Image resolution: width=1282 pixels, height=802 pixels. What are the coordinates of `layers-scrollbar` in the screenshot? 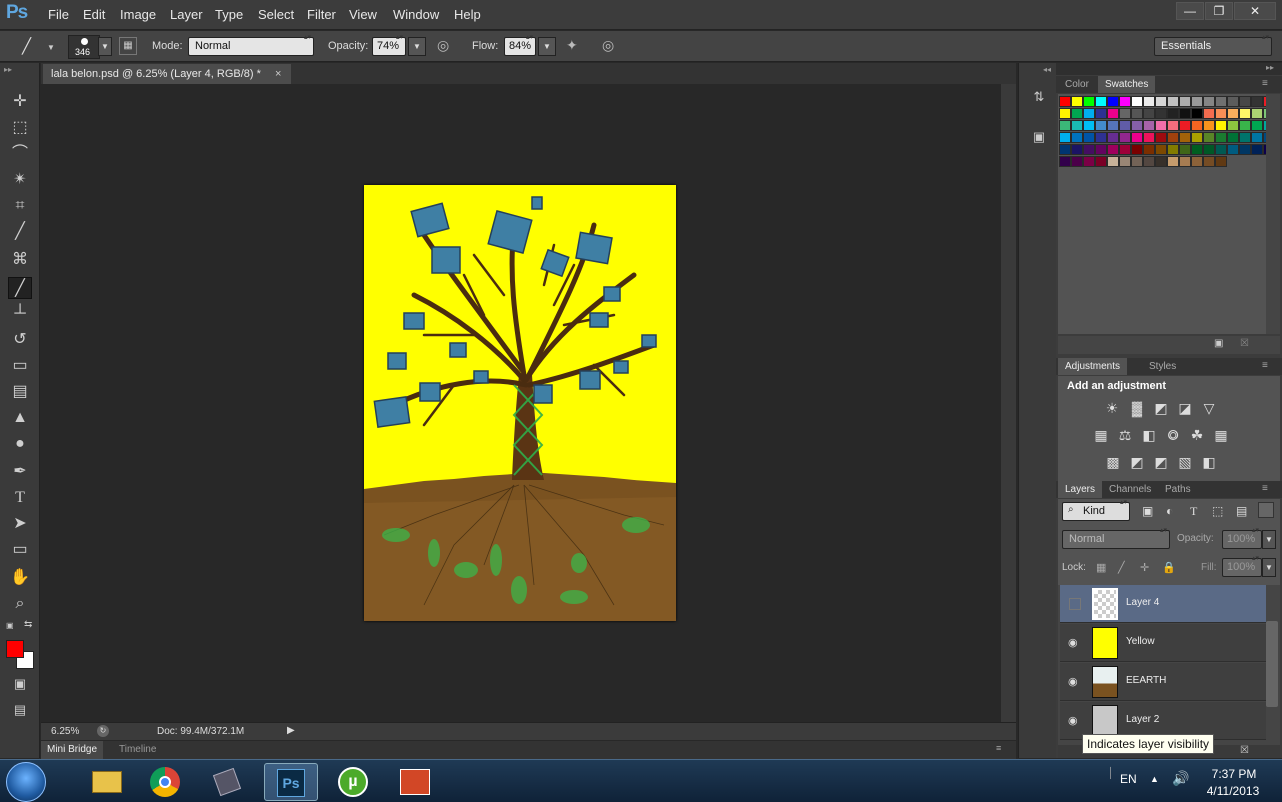 It's located at (1272, 664).